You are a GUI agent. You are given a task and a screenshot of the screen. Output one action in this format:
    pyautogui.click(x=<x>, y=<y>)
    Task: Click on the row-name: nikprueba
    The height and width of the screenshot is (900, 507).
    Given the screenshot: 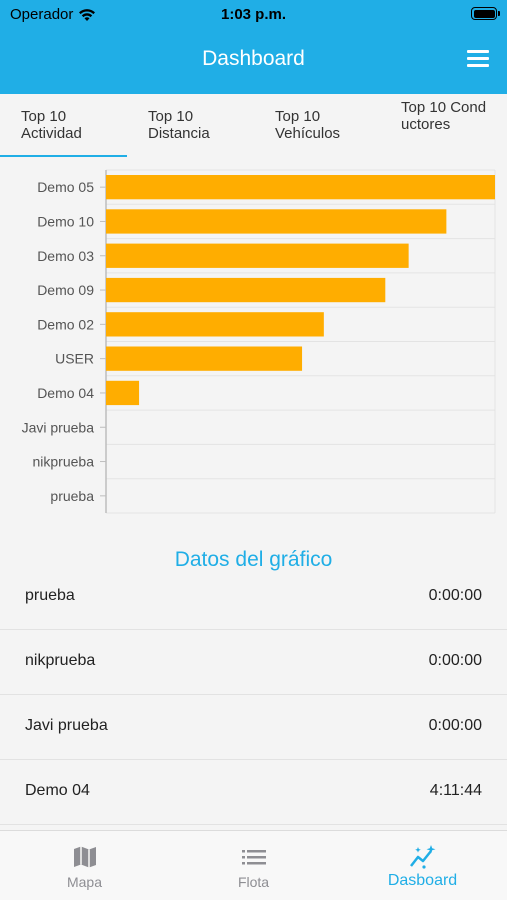 What is the action you would take?
    pyautogui.click(x=60, y=660)
    